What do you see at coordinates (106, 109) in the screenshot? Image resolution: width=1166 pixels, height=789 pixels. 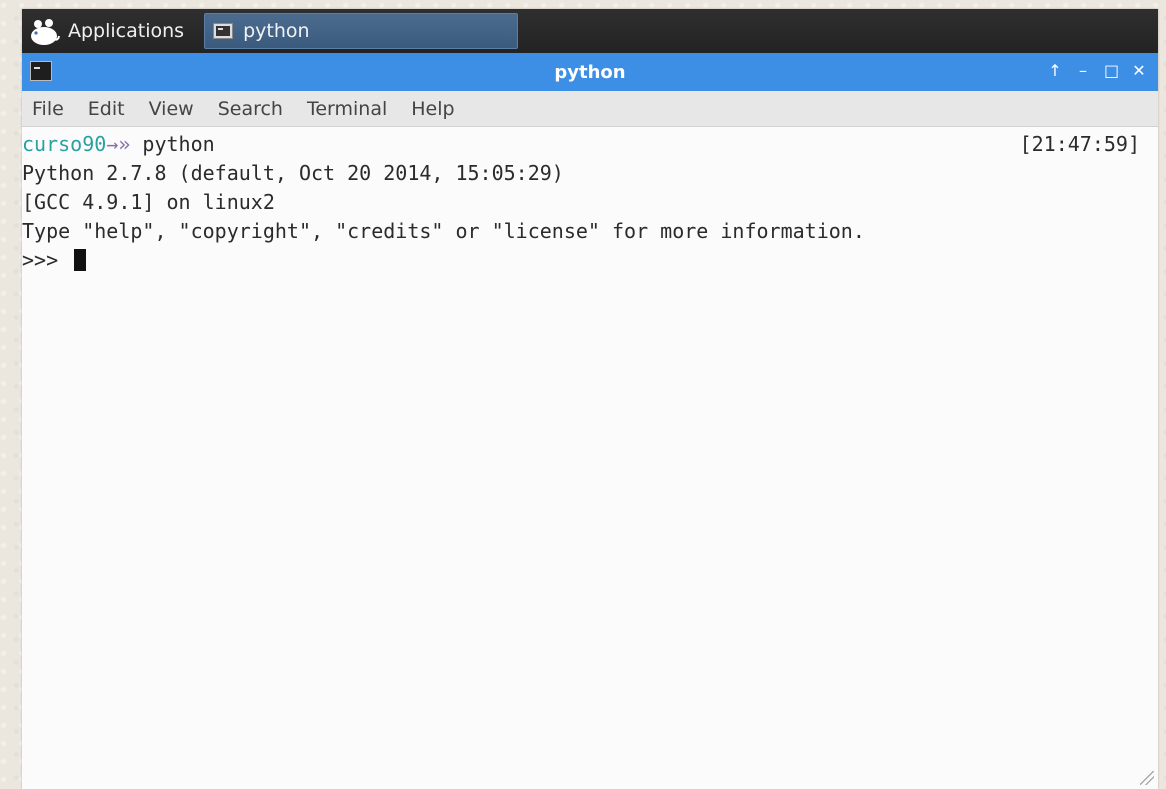 I see `menu-edit: Edit` at bounding box center [106, 109].